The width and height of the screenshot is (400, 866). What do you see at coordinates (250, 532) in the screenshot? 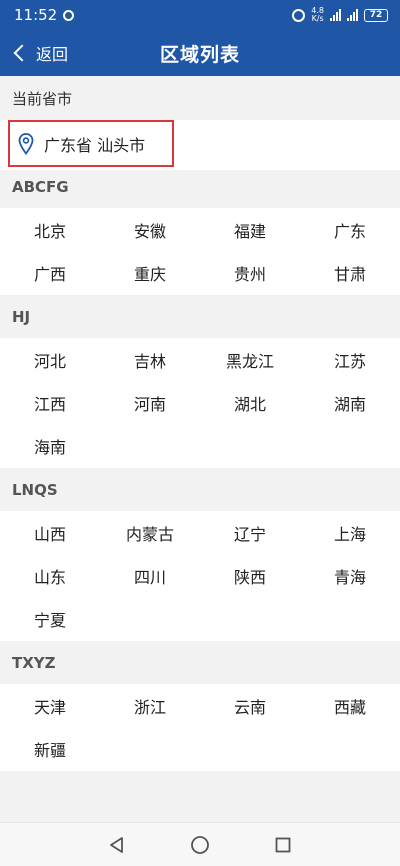
I see `province-item: 辽宁` at bounding box center [250, 532].